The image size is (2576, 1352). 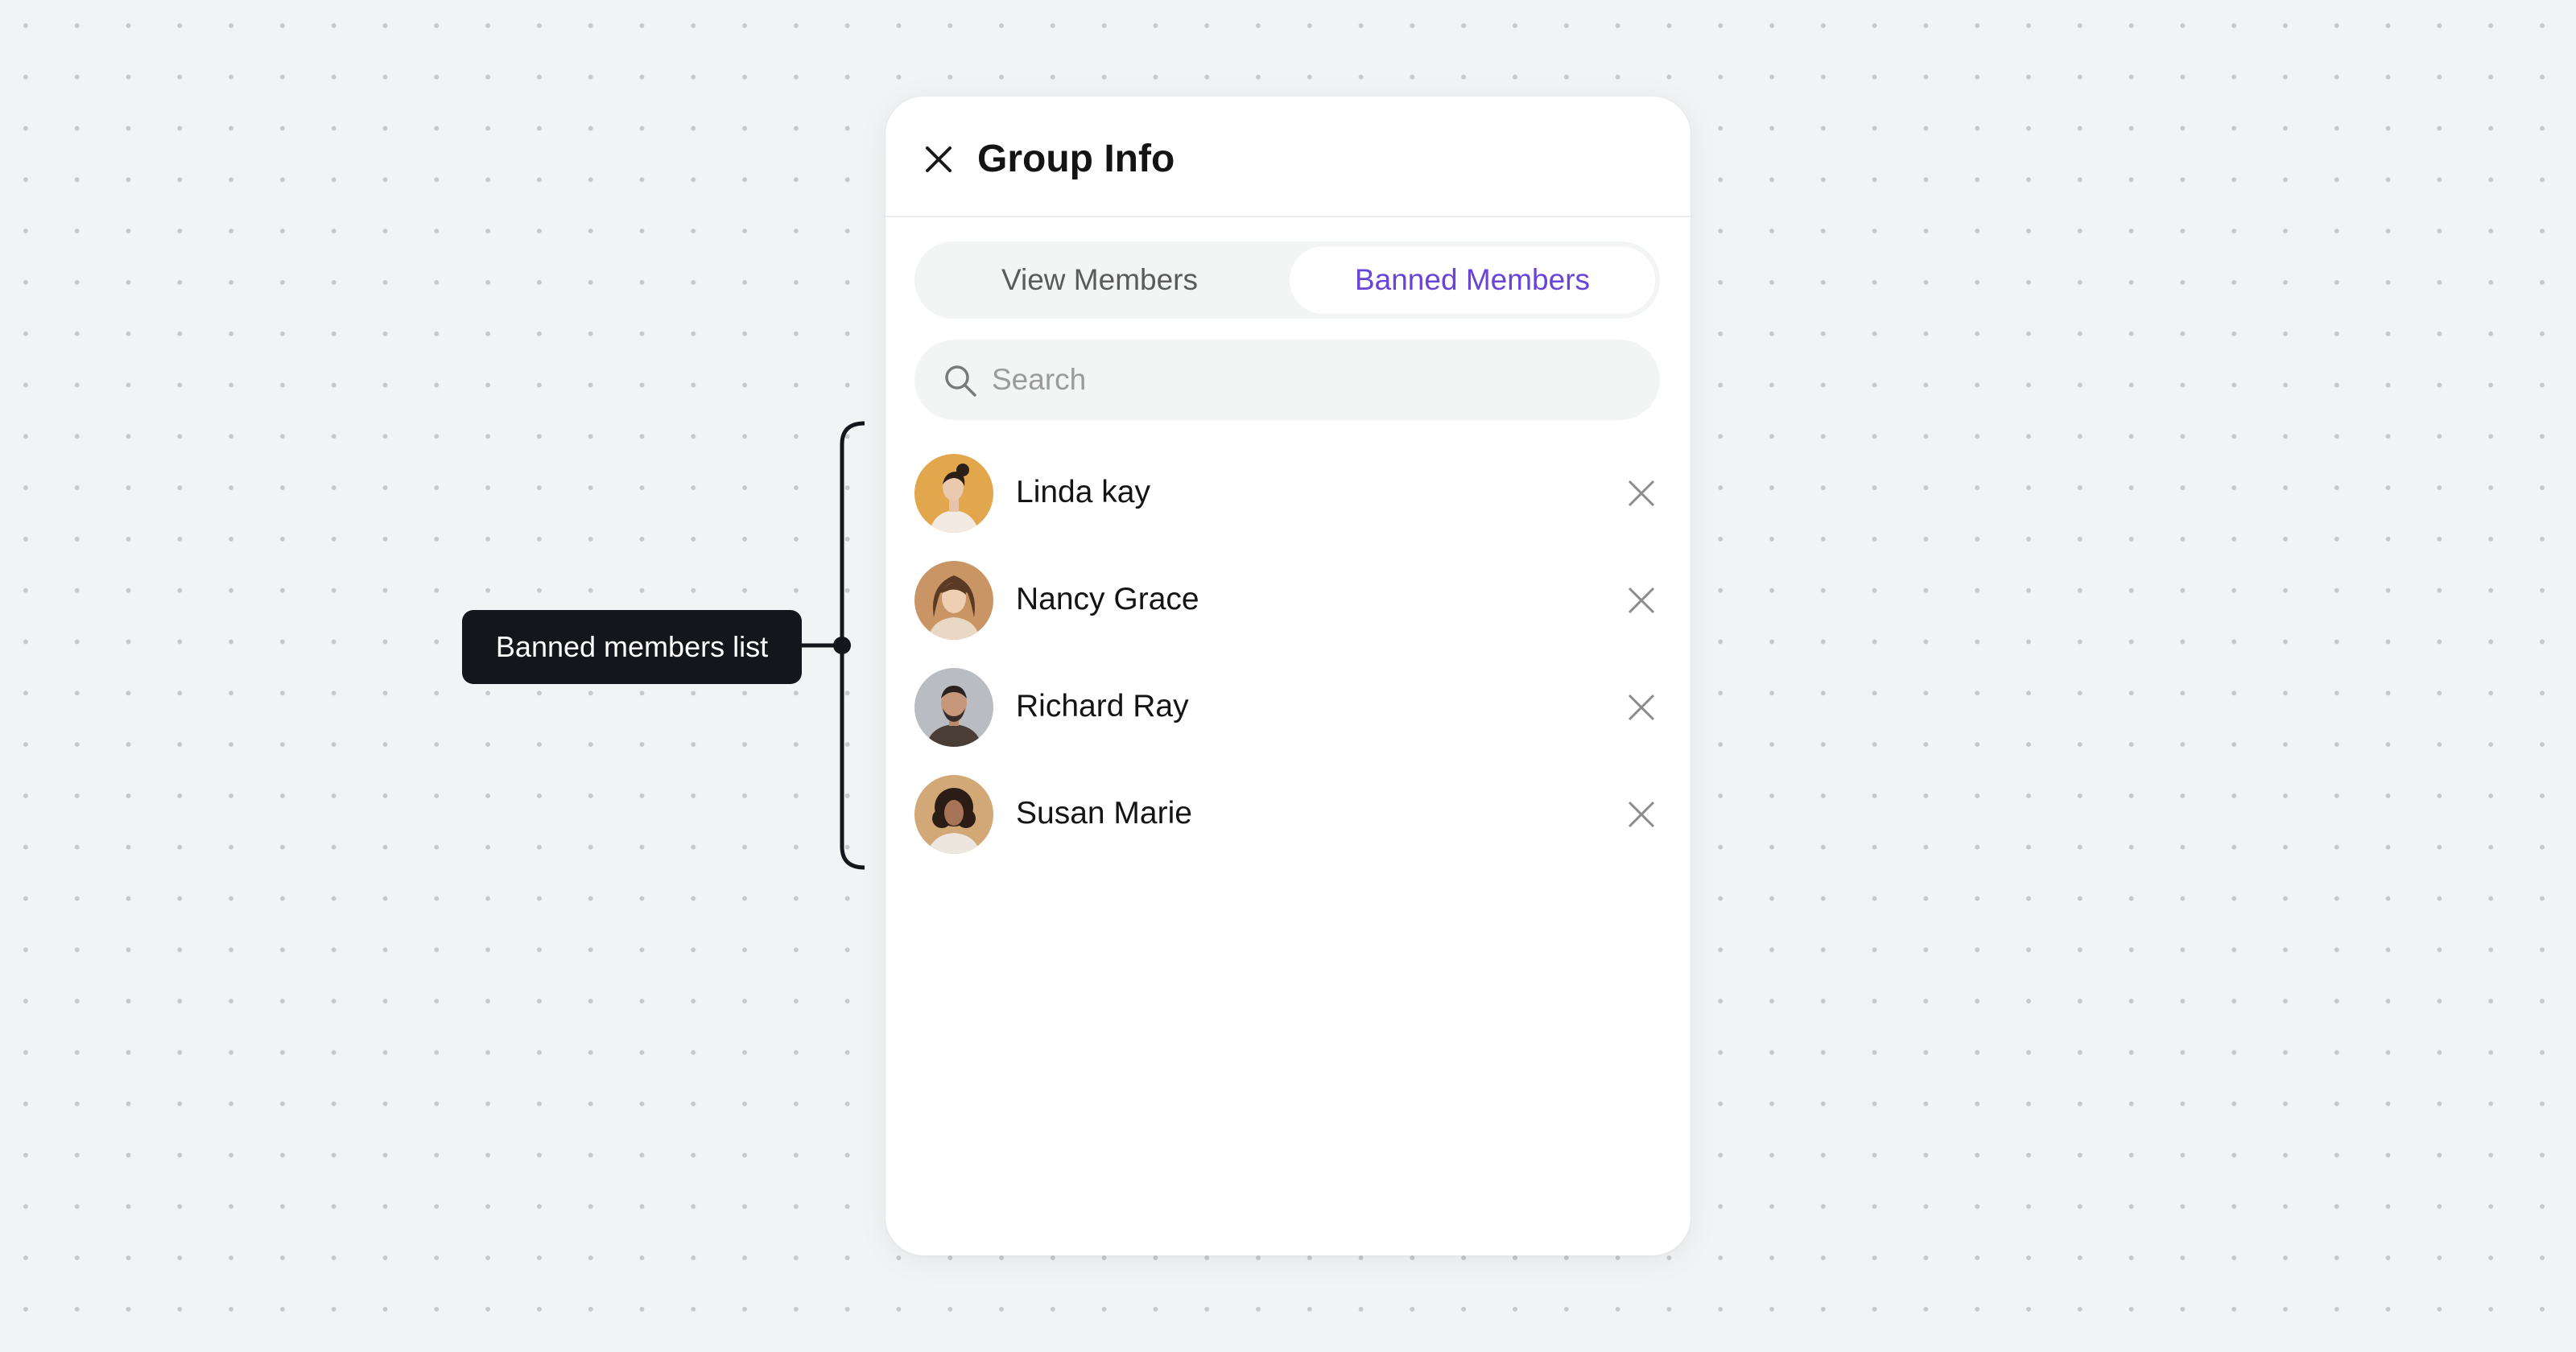 I want to click on tab-banned-members: Banned Members, so click(x=1472, y=280).